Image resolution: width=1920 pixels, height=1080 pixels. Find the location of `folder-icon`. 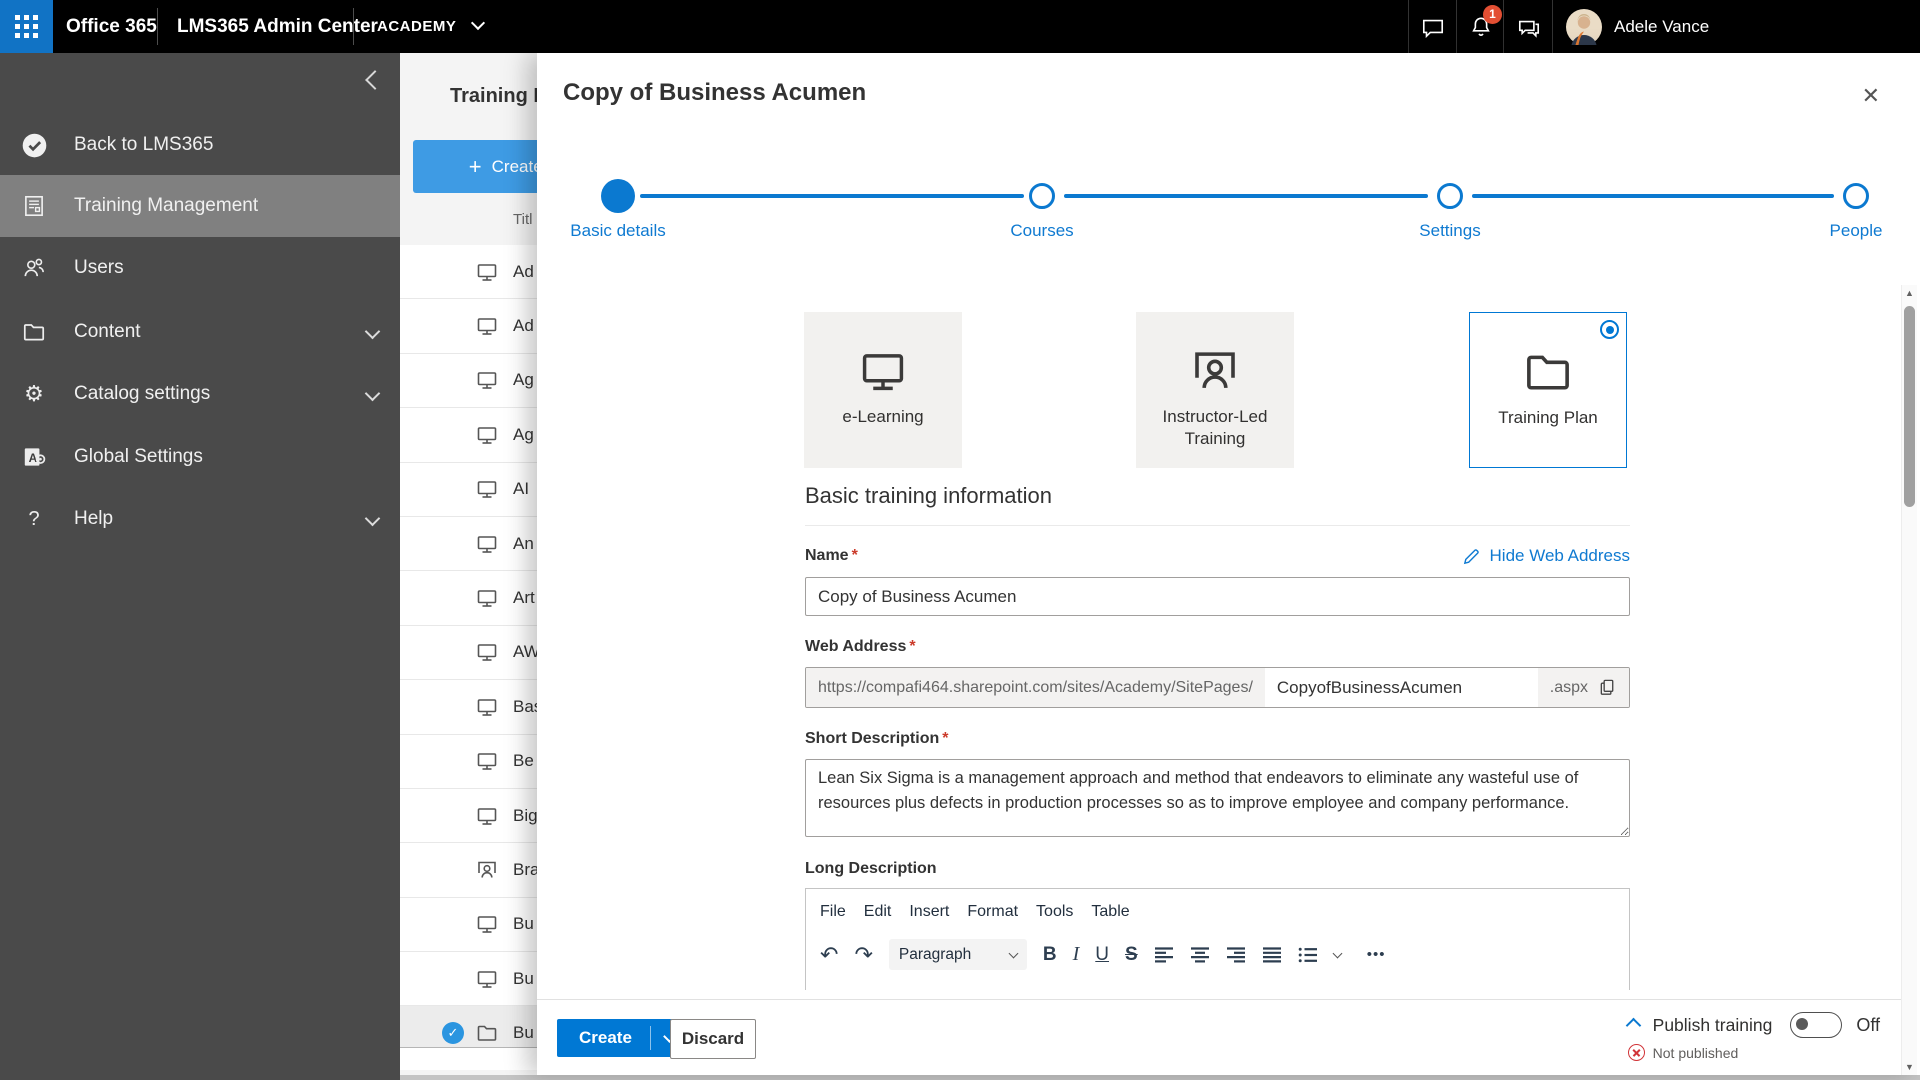

folder-icon is located at coordinates (1548, 372).